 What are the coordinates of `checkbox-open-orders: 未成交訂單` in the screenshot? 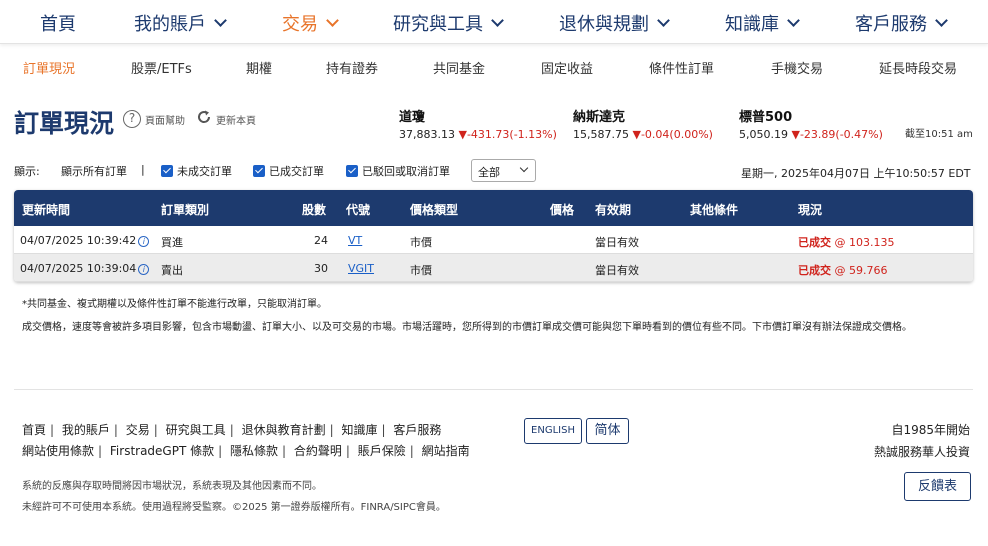 It's located at (196, 171).